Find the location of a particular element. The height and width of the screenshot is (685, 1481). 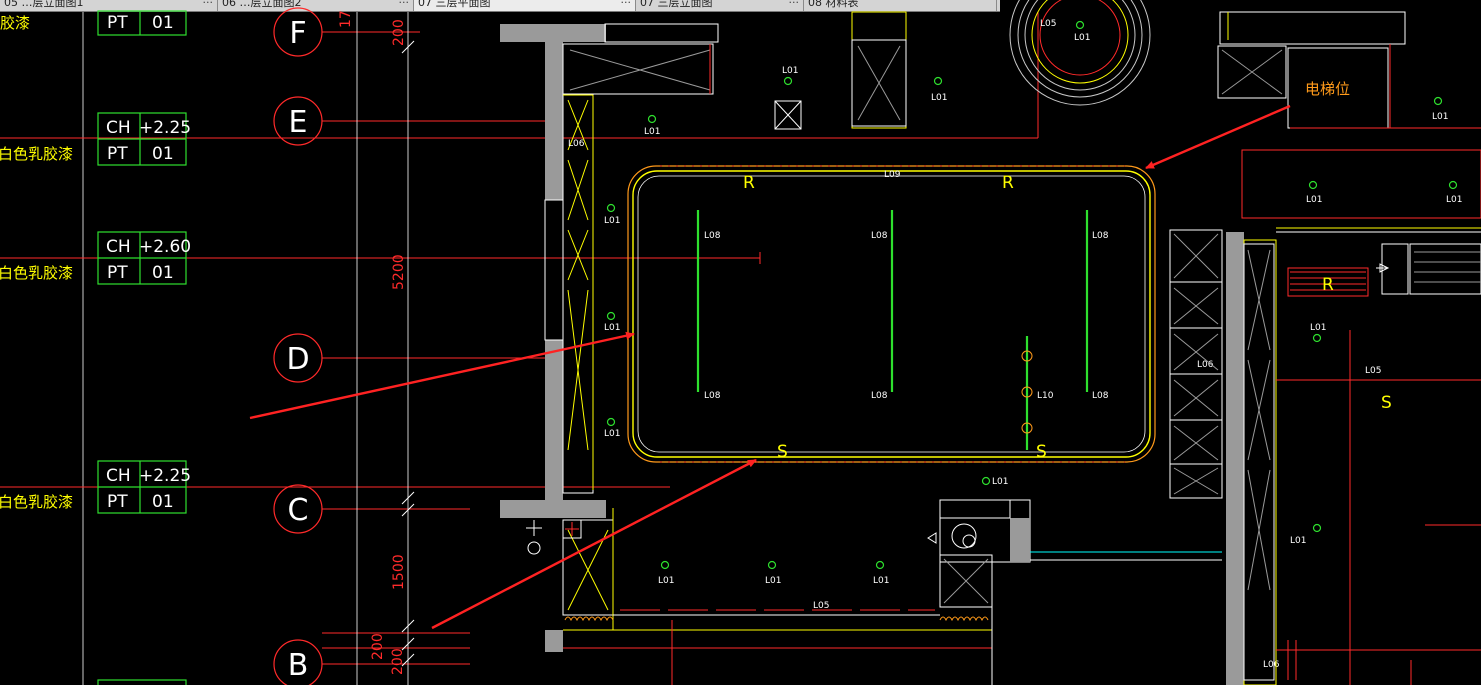

misc-symbols is located at coordinates (554, 537).